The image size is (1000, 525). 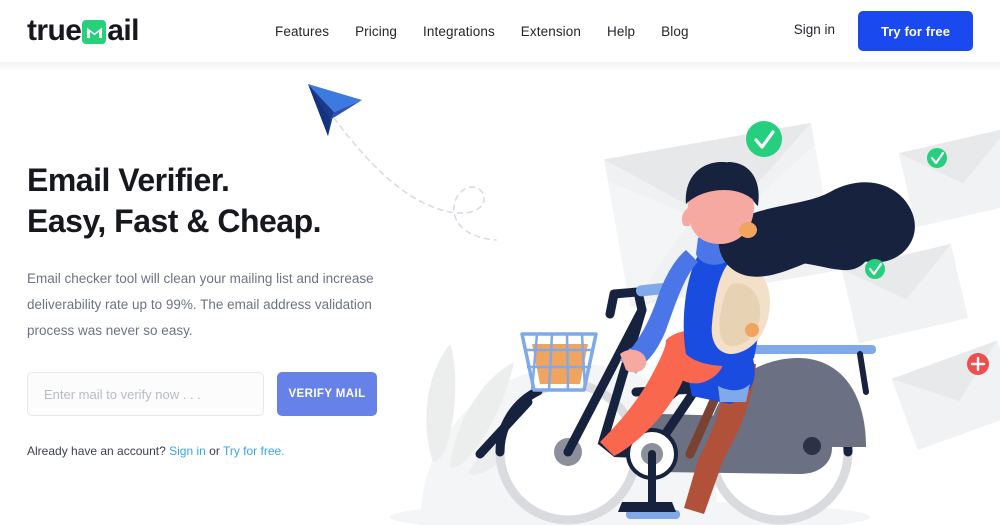 I want to click on logo: true ail, so click(x=83, y=31).